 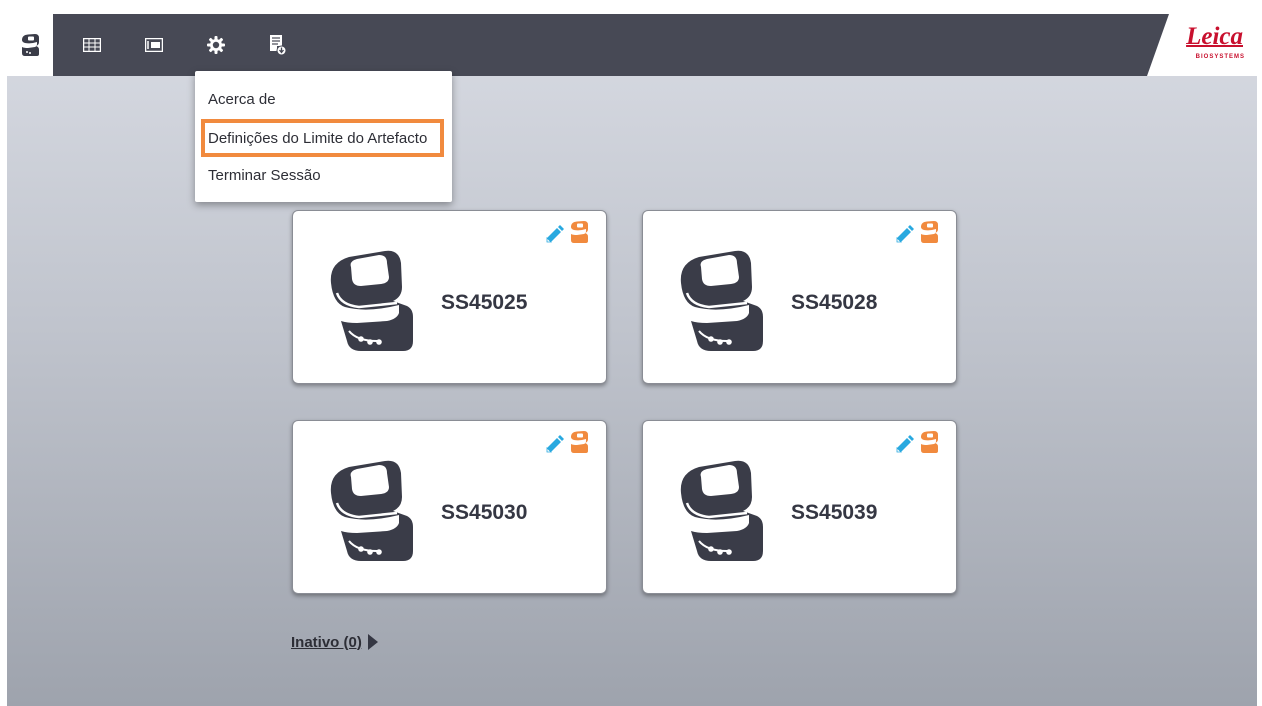 I want to click on menu-item-about: Acerca de, so click(x=322, y=99).